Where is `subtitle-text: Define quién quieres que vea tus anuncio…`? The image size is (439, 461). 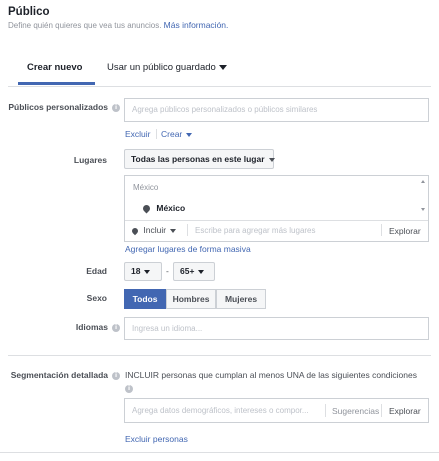
subtitle-text: Define quién quieres que vea tus anuncio… is located at coordinates (85, 25).